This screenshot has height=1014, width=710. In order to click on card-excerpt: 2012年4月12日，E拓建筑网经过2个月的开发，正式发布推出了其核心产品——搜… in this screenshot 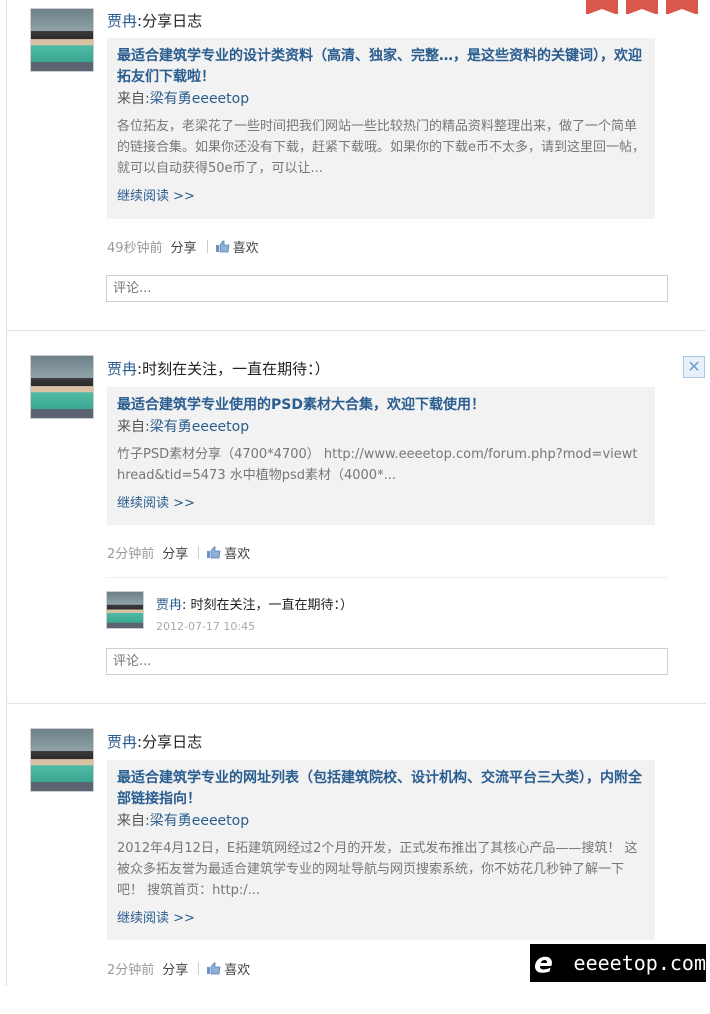, I will do `click(377, 869)`.